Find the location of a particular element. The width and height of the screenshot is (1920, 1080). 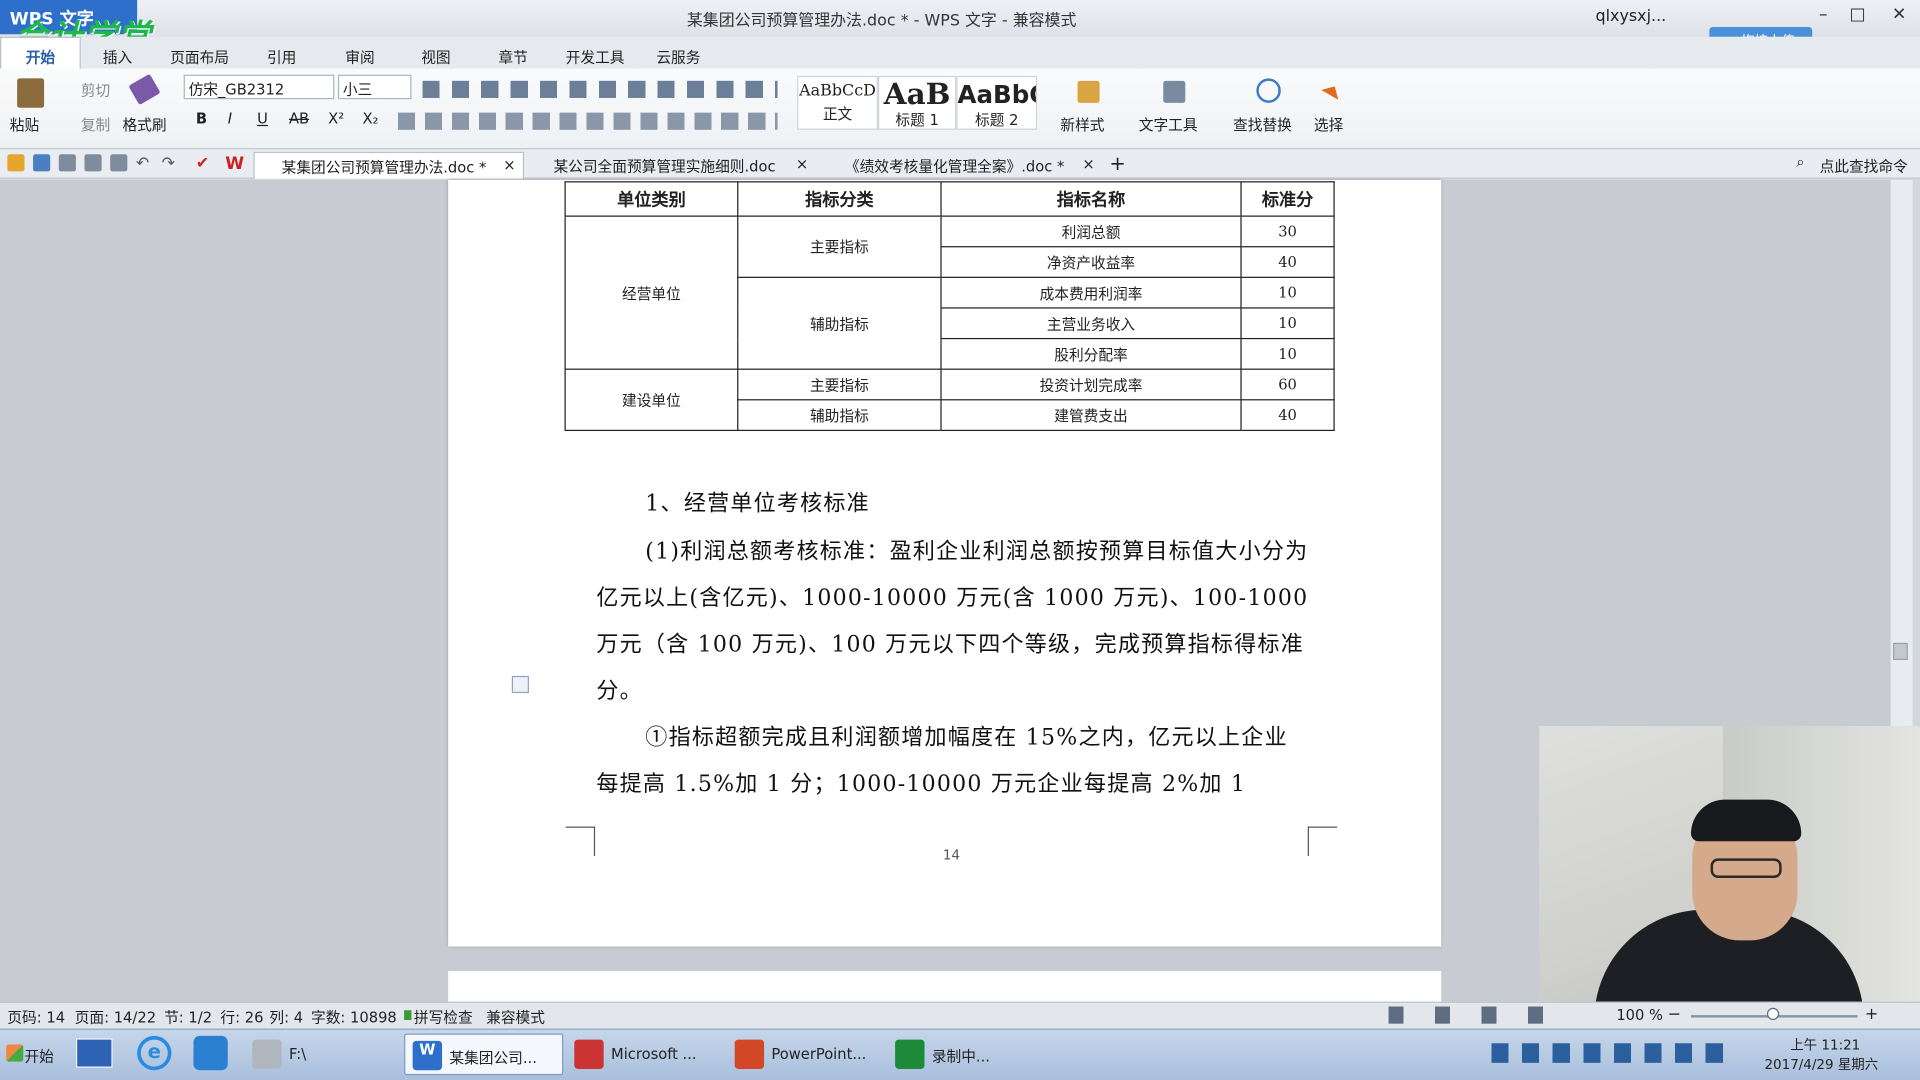

print-icon is located at coordinates (93, 163).